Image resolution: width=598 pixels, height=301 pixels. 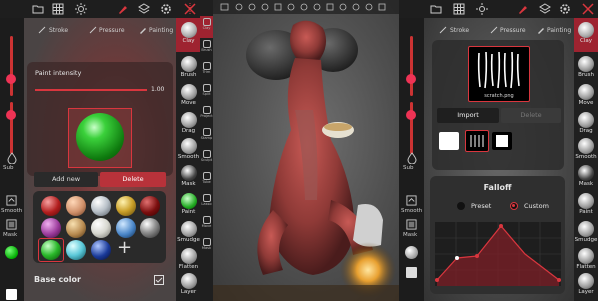 I want to click on material-dark-blue, so click(x=101, y=250).